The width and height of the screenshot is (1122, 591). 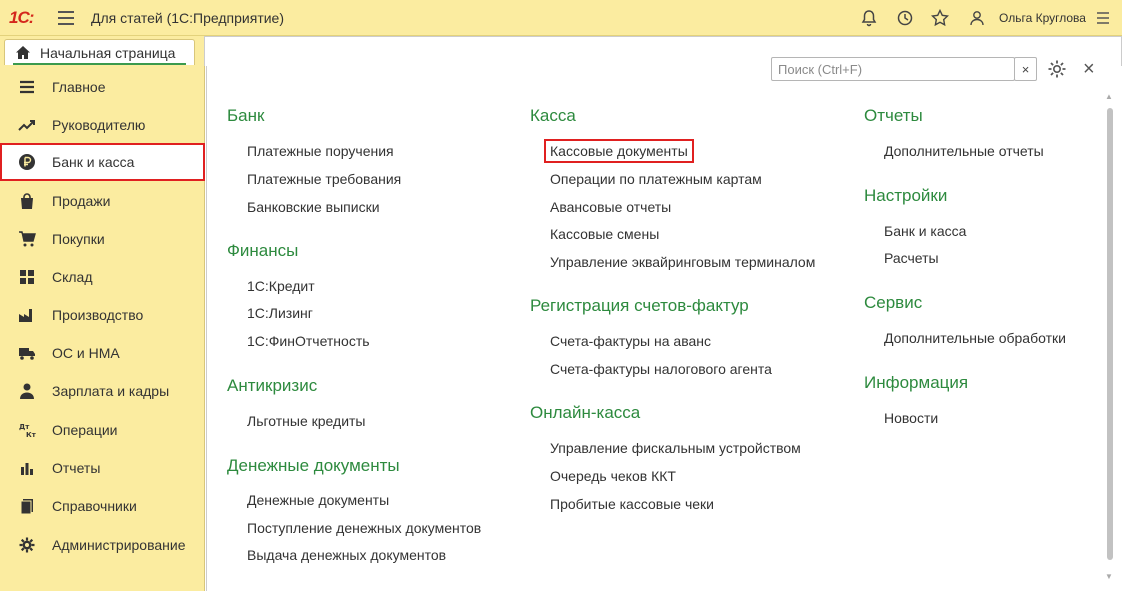 What do you see at coordinates (102, 468) in the screenshot?
I see `sidebar-item-reports: Отчеты` at bounding box center [102, 468].